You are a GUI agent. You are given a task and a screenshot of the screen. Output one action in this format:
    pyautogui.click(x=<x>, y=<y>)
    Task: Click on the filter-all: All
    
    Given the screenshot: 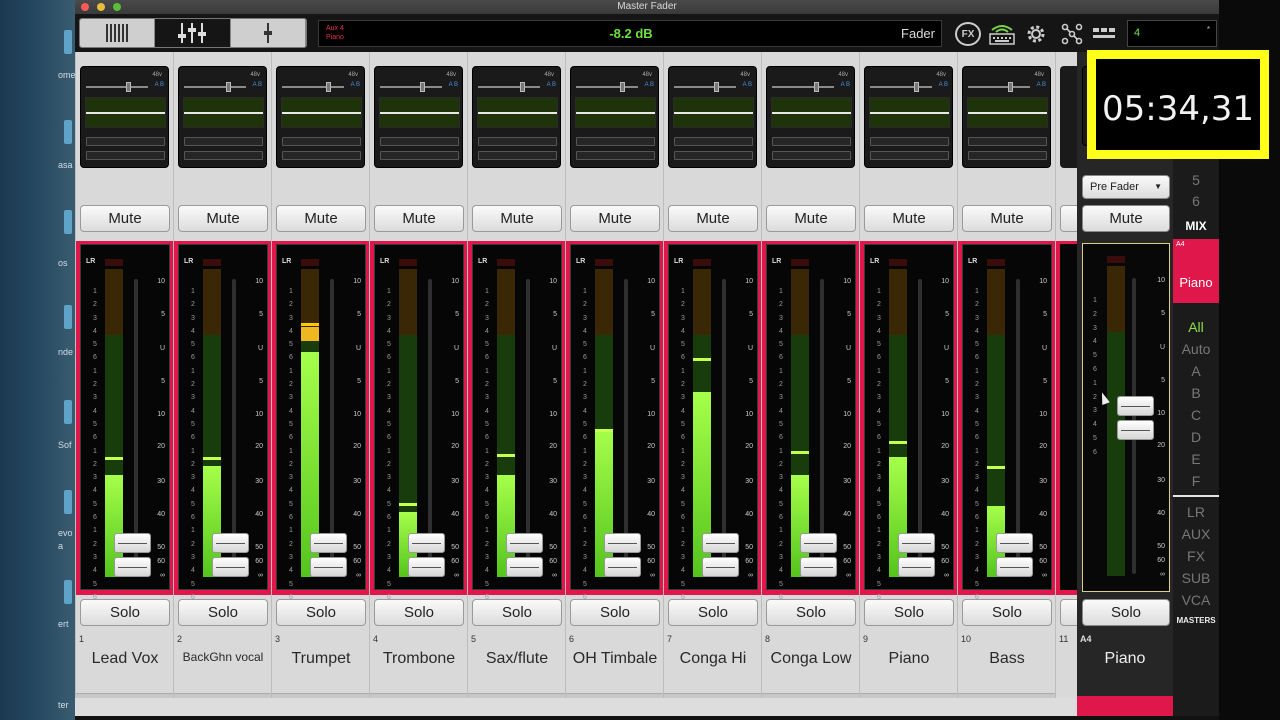 What is the action you would take?
    pyautogui.click(x=1196, y=327)
    